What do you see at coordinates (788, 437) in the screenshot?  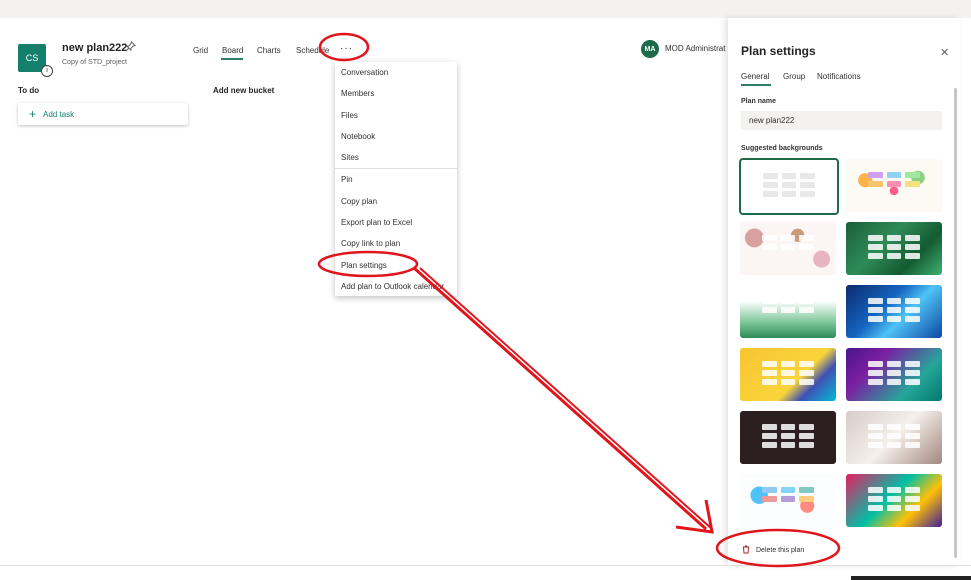 I see `background-tile-dark` at bounding box center [788, 437].